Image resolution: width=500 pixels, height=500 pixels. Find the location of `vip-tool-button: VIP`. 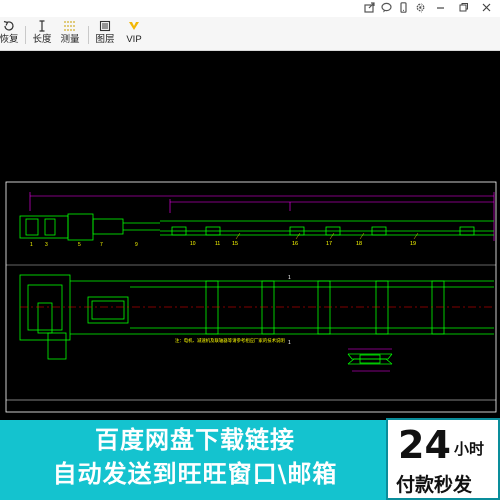

vip-tool-button: VIP is located at coordinates (134, 34).